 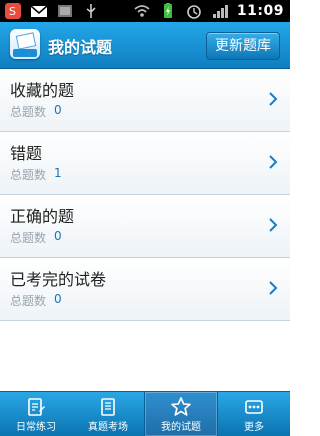 I want to click on book-icon, so click(x=108, y=407).